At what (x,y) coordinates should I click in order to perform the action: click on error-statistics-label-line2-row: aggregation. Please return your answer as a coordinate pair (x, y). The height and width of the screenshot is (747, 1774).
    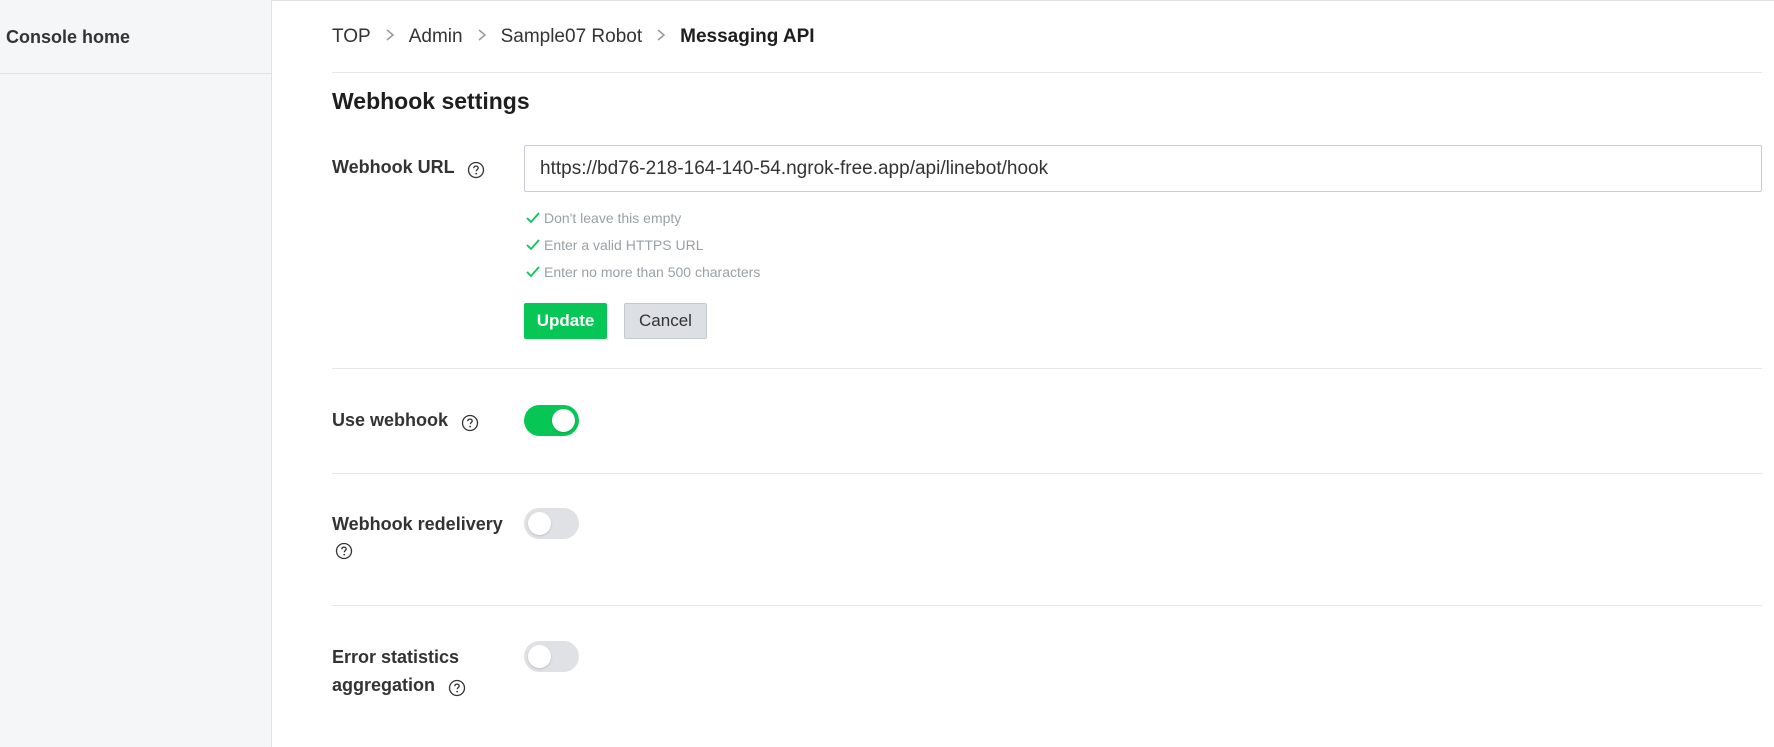
    Looking at the image, I should click on (399, 685).